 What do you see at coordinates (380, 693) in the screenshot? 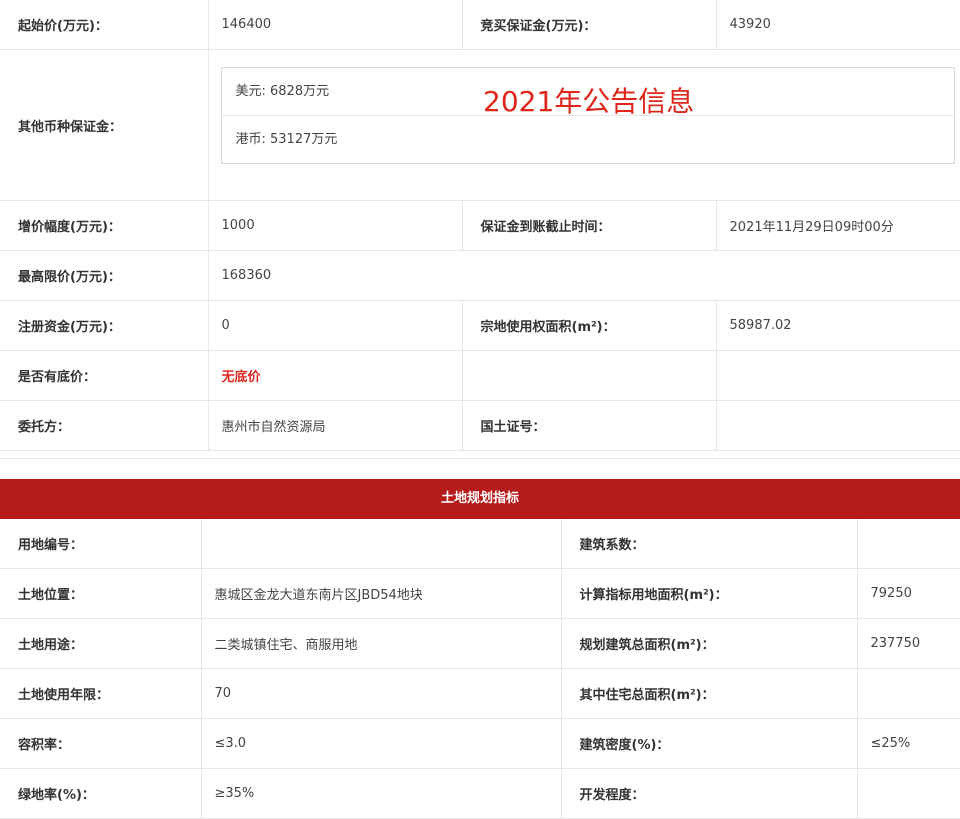
I see `land-use-term-value: 70` at bounding box center [380, 693].